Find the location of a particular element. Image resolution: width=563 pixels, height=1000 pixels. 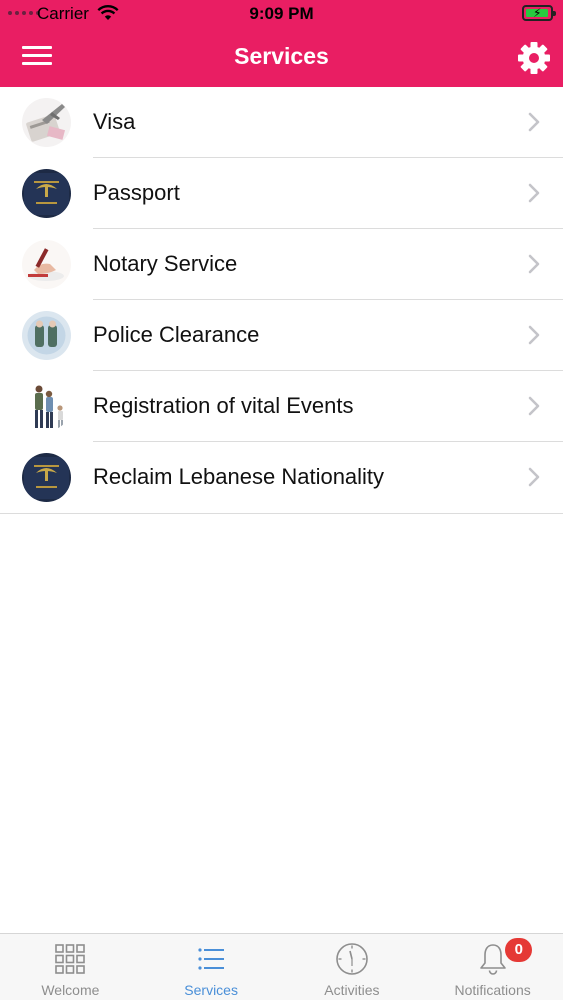

service-label: Reclaim Lebanese Nationality is located at coordinates (239, 476).